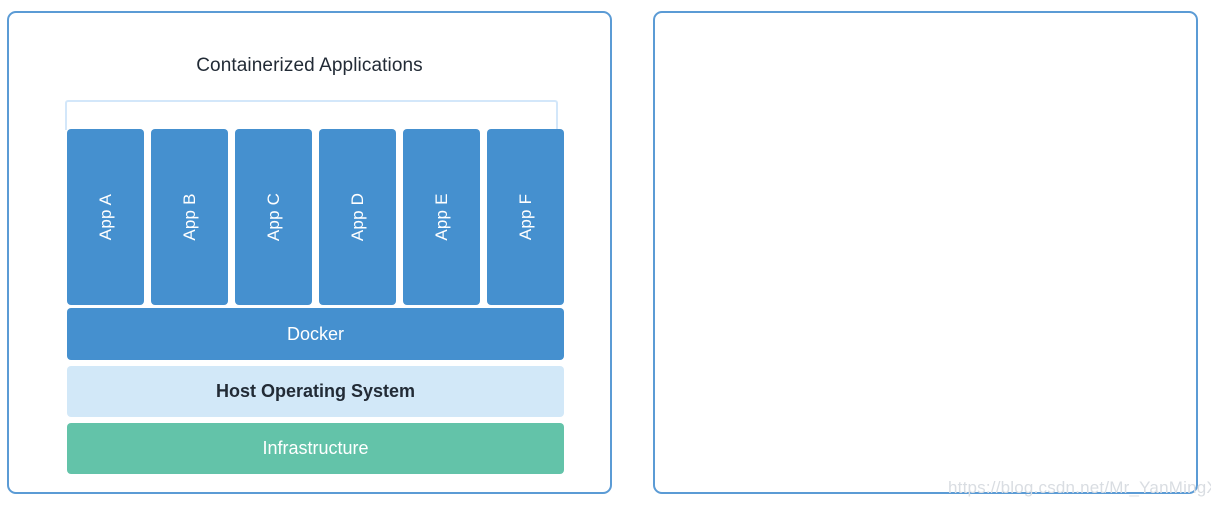 The image size is (1211, 505). I want to click on app-column-label: App C, so click(273, 217).